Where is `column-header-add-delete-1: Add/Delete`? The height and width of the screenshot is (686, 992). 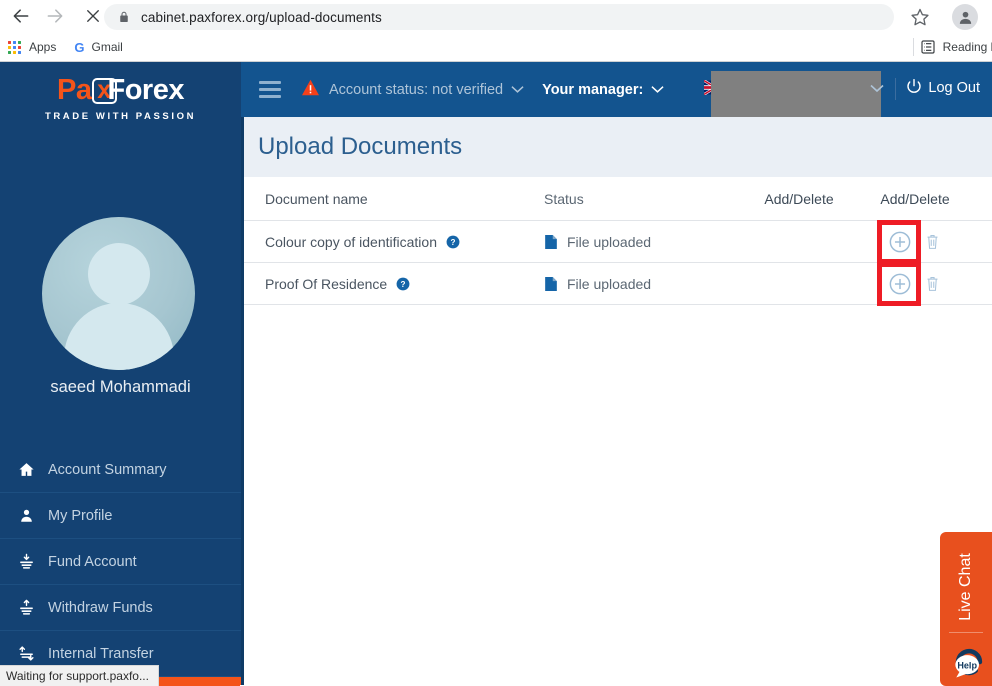
column-header-add-delete-1: Add/Delete is located at coordinates (799, 198).